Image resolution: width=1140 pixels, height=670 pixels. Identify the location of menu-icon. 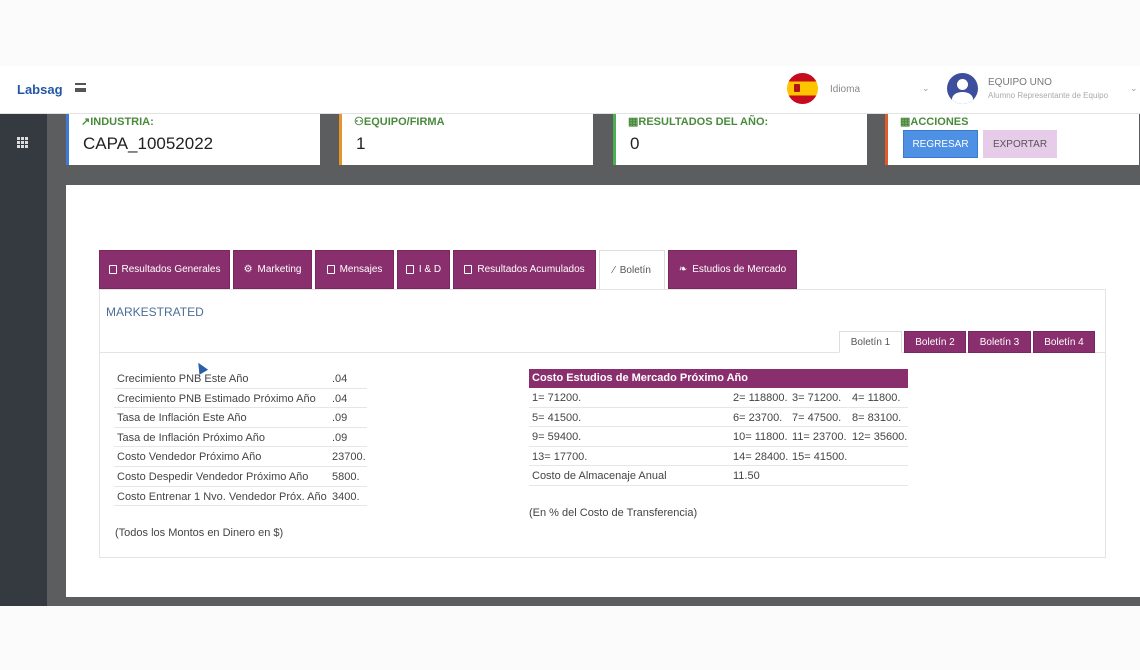
(80, 87).